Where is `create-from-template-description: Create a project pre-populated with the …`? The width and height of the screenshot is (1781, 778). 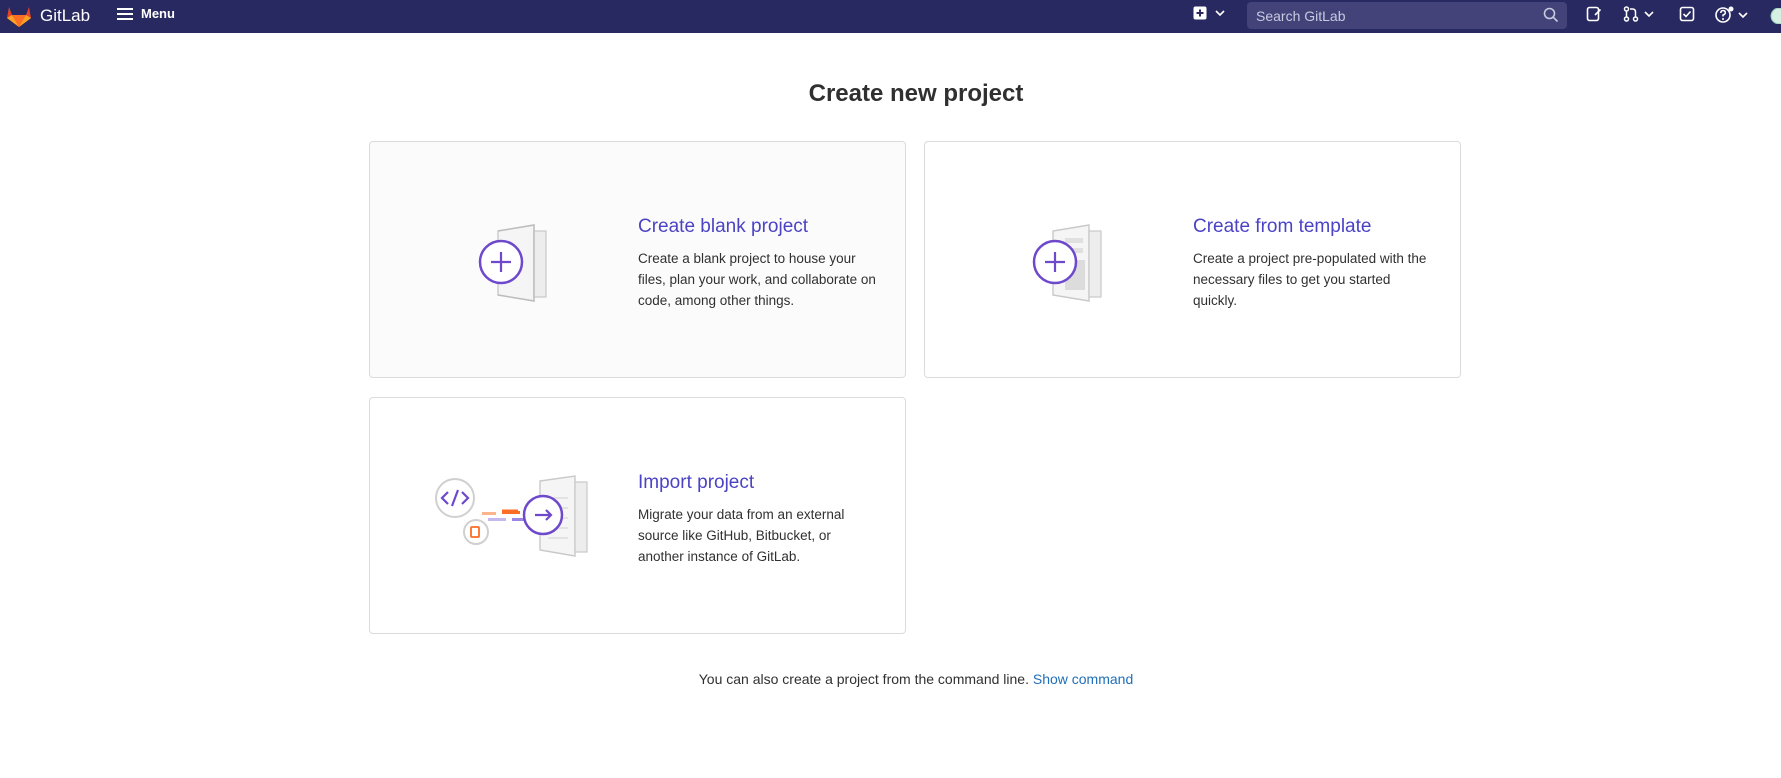
create-from-template-description: Create a project pre-populated with the … is located at coordinates (1310, 279).